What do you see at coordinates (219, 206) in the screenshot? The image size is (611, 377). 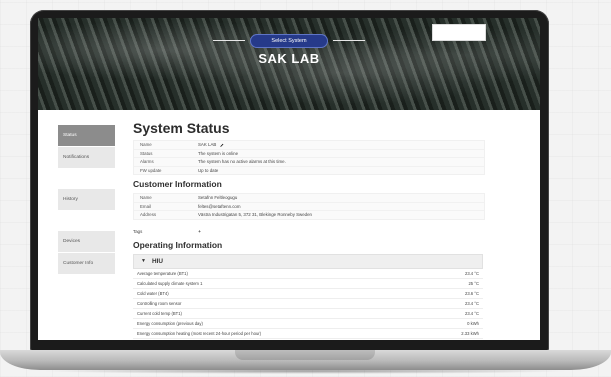 I see `row-value: feltes@setaftenn.com` at bounding box center [219, 206].